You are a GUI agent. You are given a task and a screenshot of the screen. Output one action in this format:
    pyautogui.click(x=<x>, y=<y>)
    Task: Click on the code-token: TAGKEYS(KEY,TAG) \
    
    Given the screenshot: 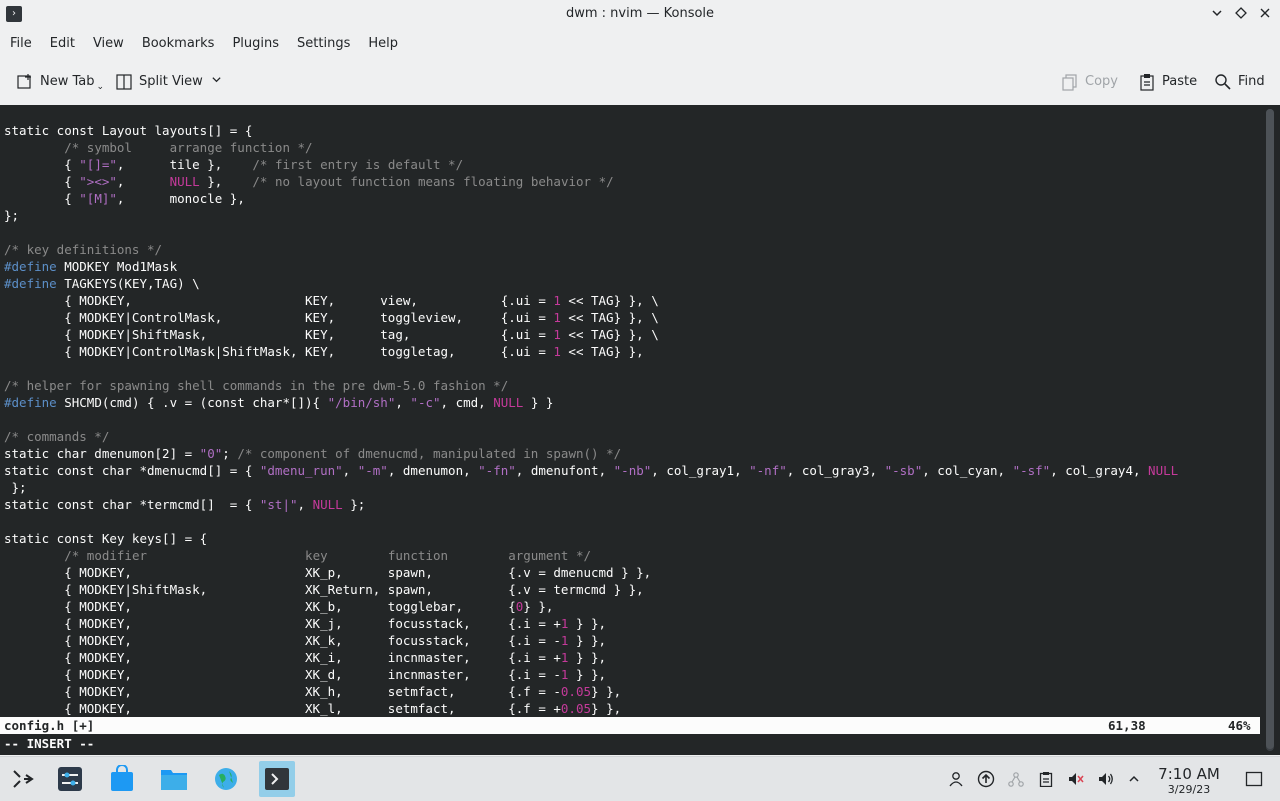 What is the action you would take?
    pyautogui.click(x=128, y=283)
    